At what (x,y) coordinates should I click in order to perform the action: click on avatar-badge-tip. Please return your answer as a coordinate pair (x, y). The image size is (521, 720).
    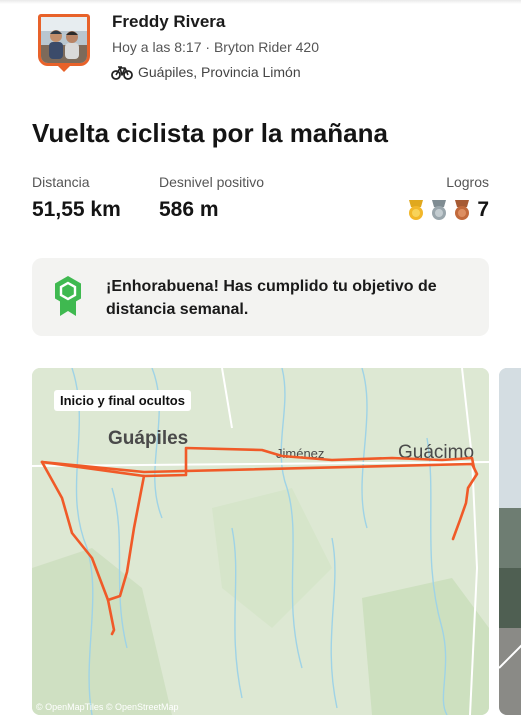
    Looking at the image, I should click on (64, 68).